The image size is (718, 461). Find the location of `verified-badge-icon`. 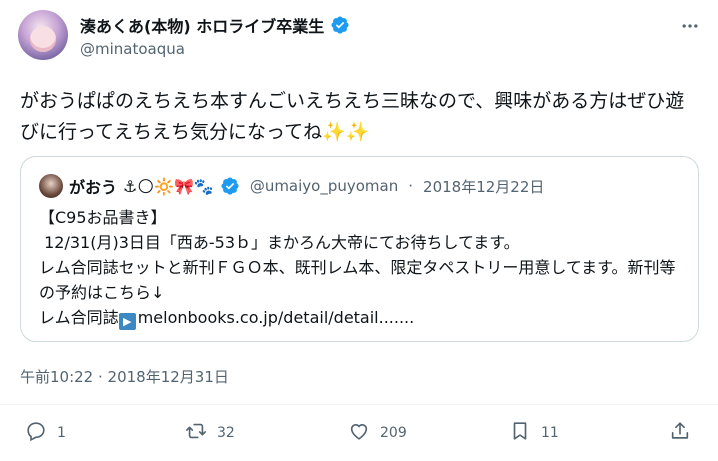

verified-badge-icon is located at coordinates (340, 25).